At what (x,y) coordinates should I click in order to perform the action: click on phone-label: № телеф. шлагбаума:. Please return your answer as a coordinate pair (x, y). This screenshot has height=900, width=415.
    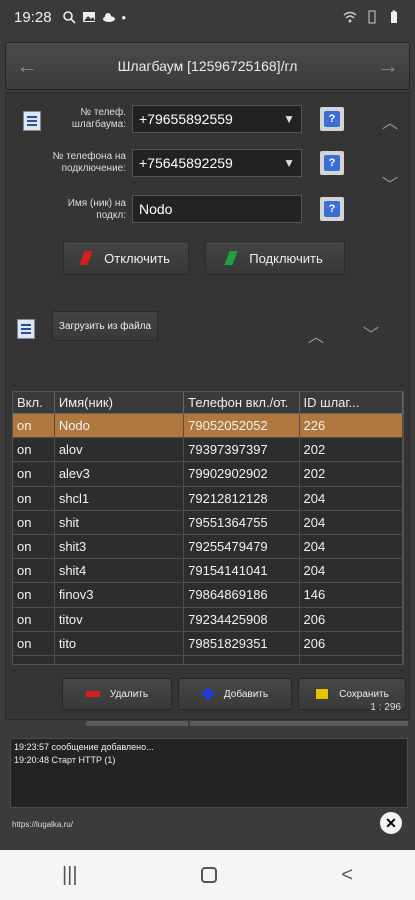
    Looking at the image, I should click on (98, 118).